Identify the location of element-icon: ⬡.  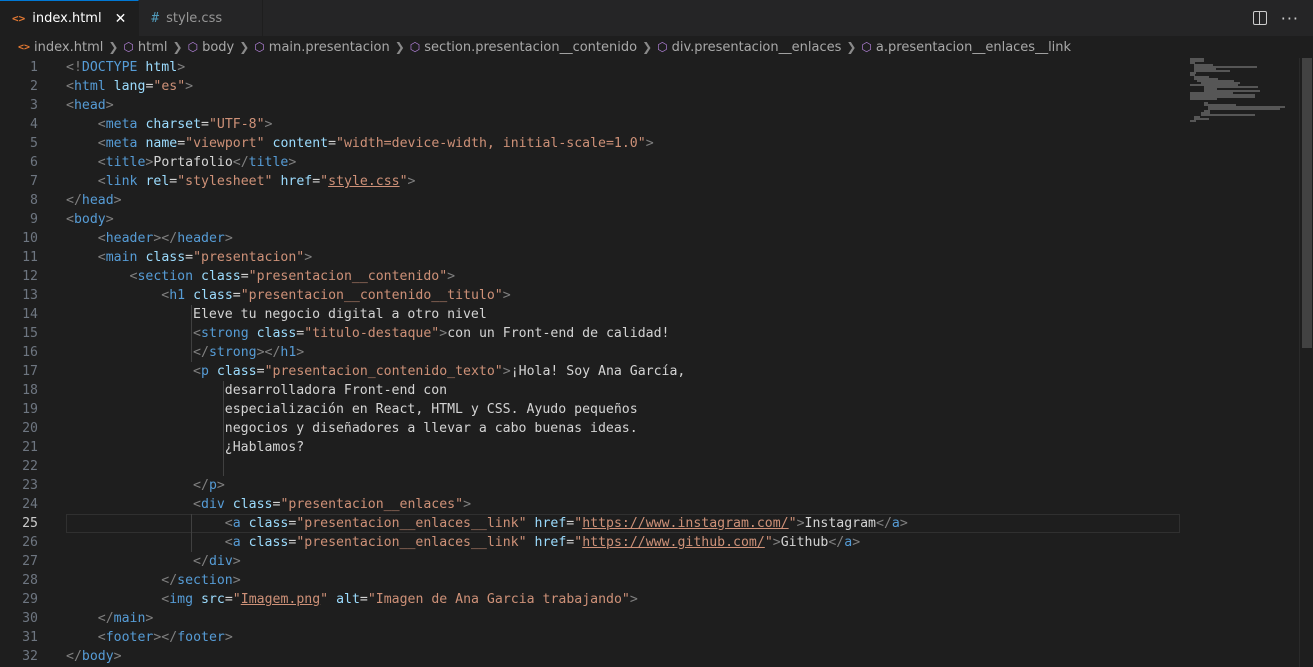
(259, 47).